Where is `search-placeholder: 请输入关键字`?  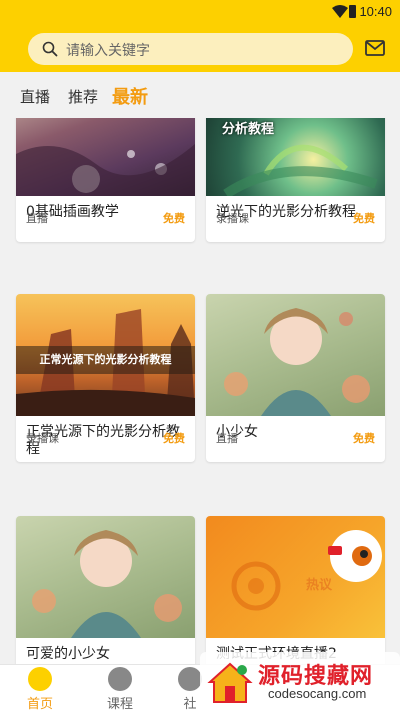
search-placeholder: 请输入关键字 is located at coordinates (108, 51).